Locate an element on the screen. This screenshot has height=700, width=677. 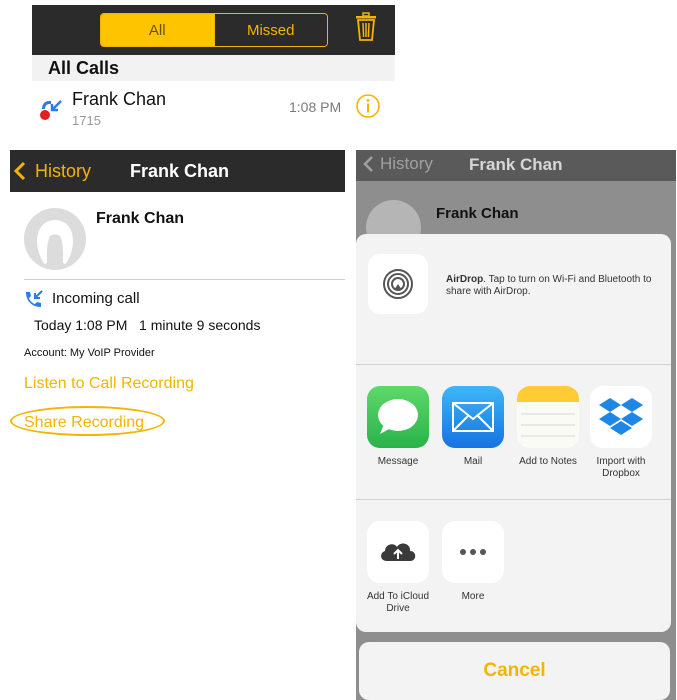
incoming-call-icon is located at coordinates (34, 298).